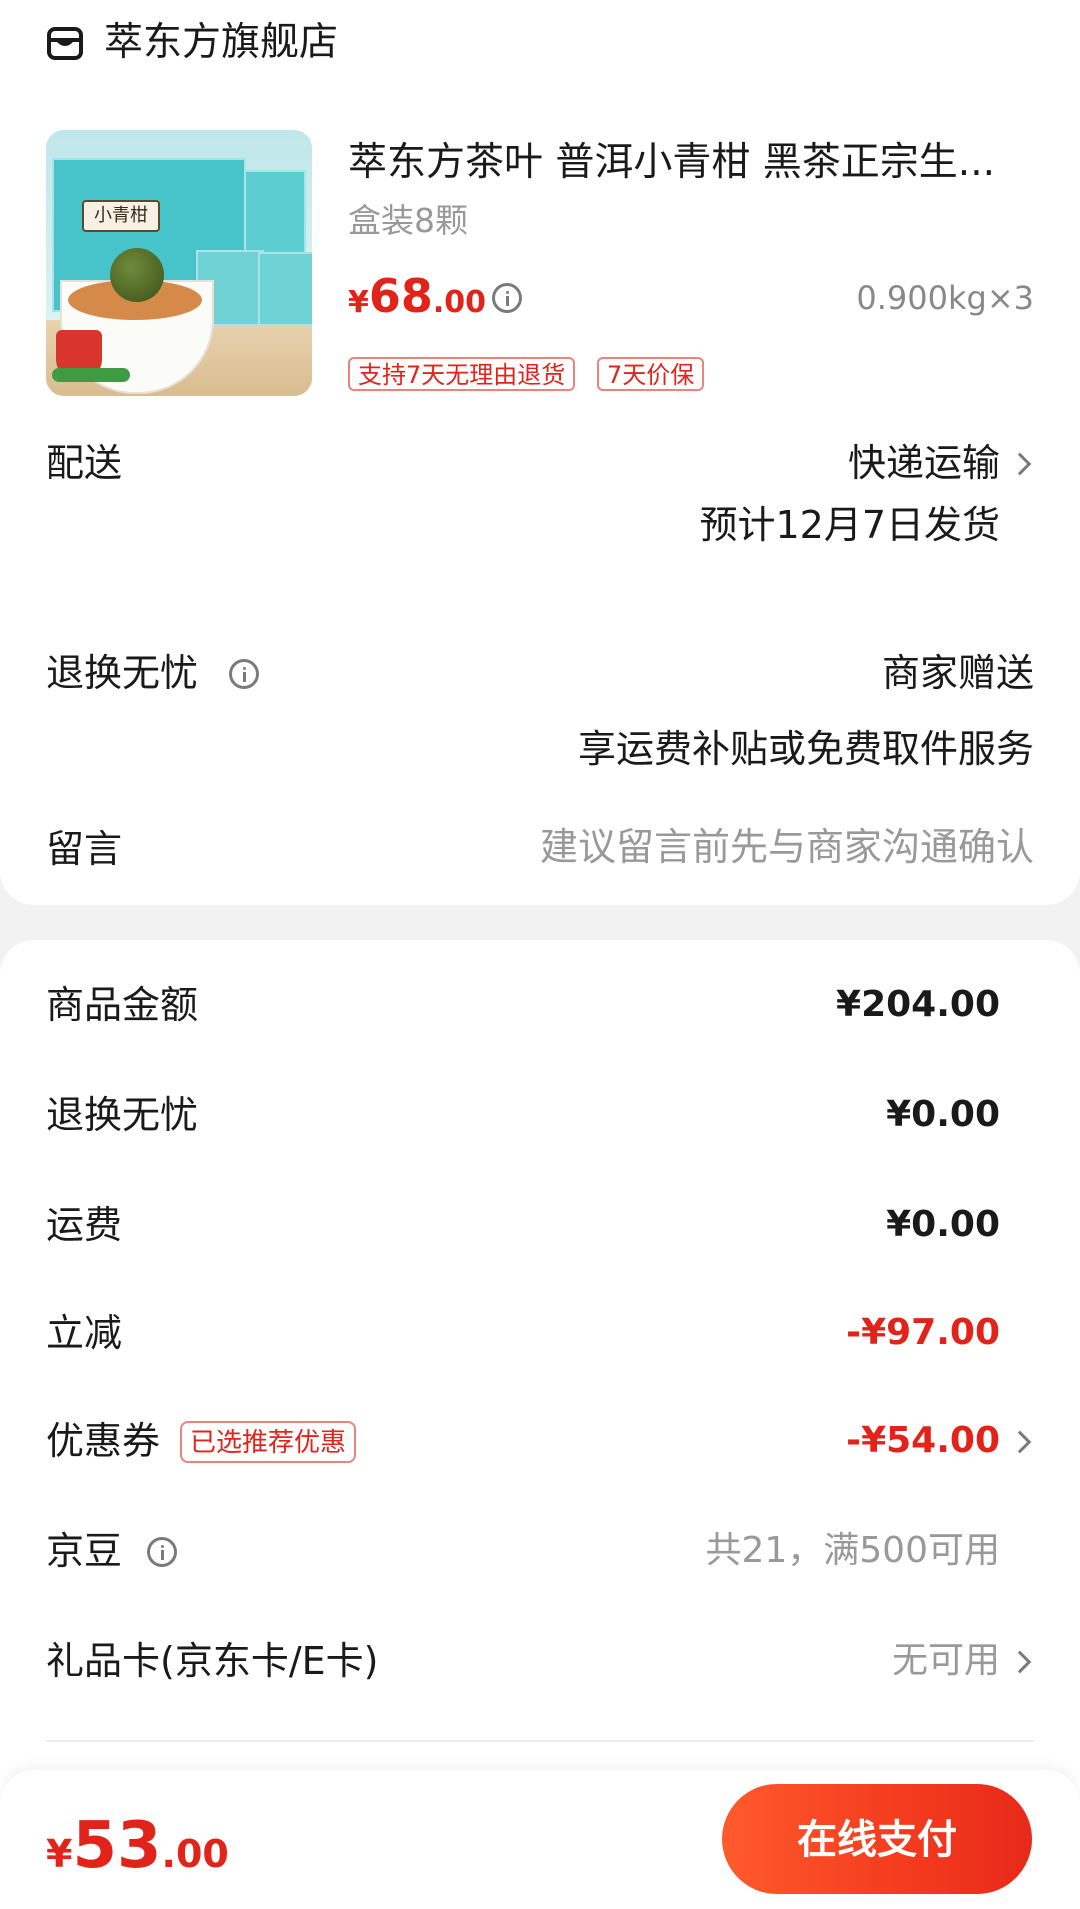  Describe the element at coordinates (945, 298) in the screenshot. I see `weight-quantity: 0.900kg×3` at that location.